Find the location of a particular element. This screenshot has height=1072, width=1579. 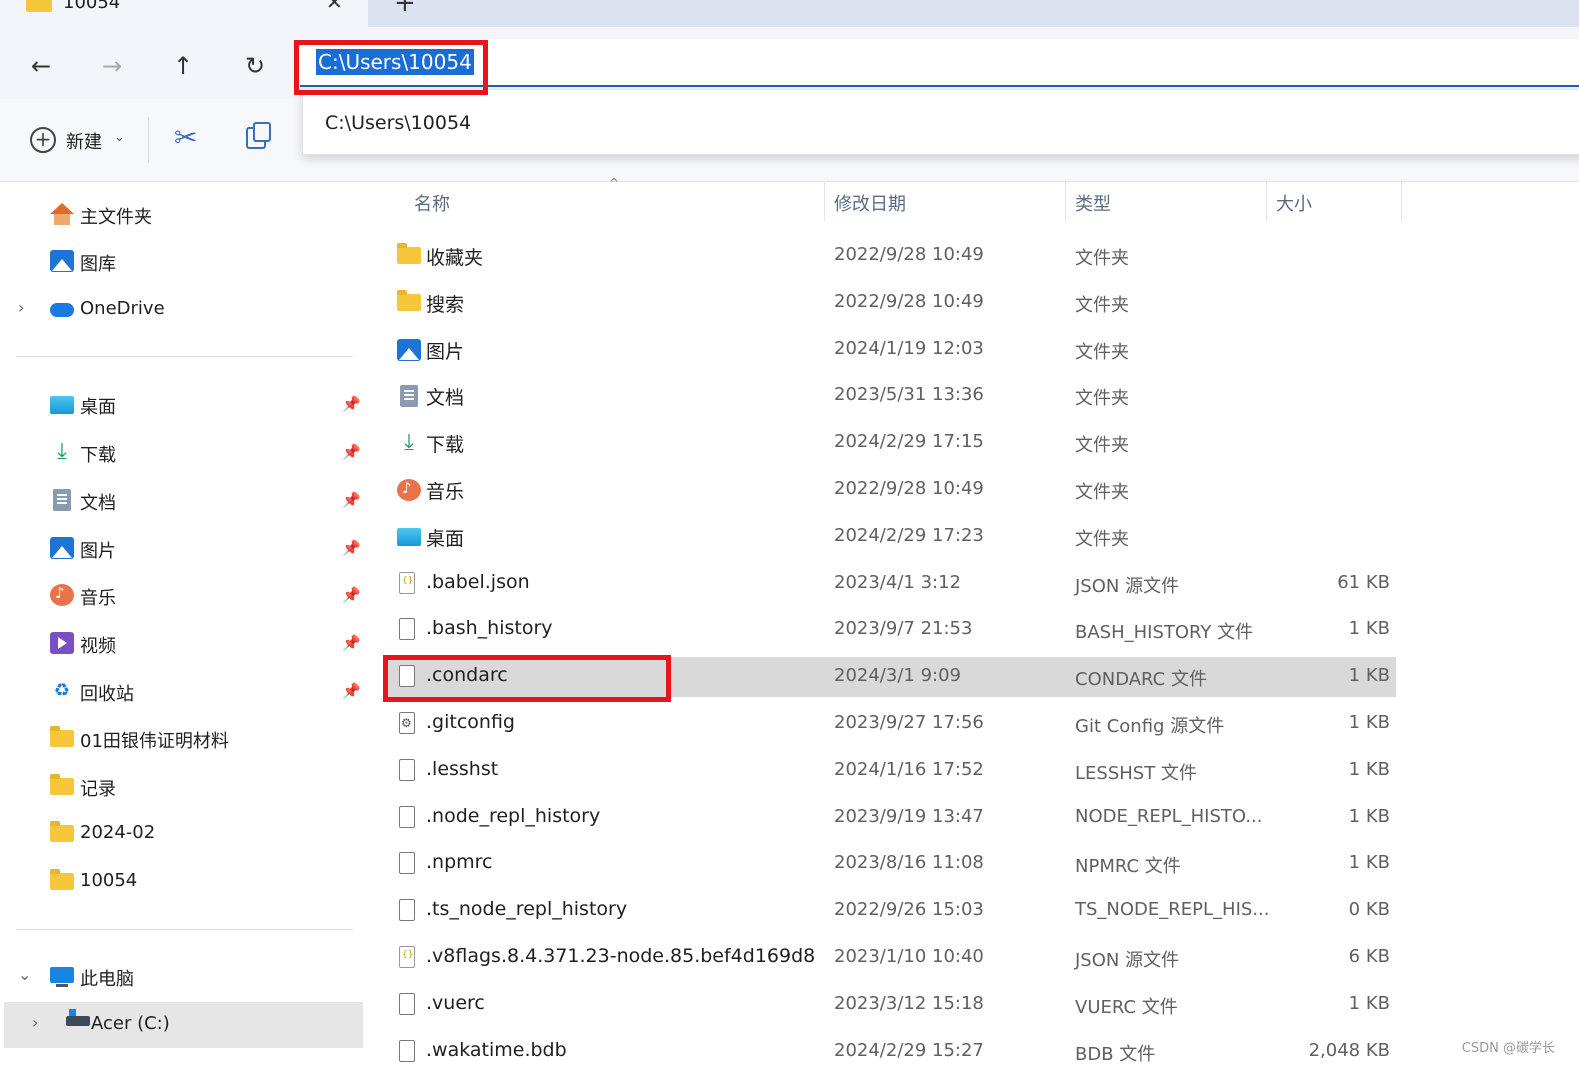

sidebar-item-recycle-bin: ♻ 回收站 📌 is located at coordinates (183, 692).